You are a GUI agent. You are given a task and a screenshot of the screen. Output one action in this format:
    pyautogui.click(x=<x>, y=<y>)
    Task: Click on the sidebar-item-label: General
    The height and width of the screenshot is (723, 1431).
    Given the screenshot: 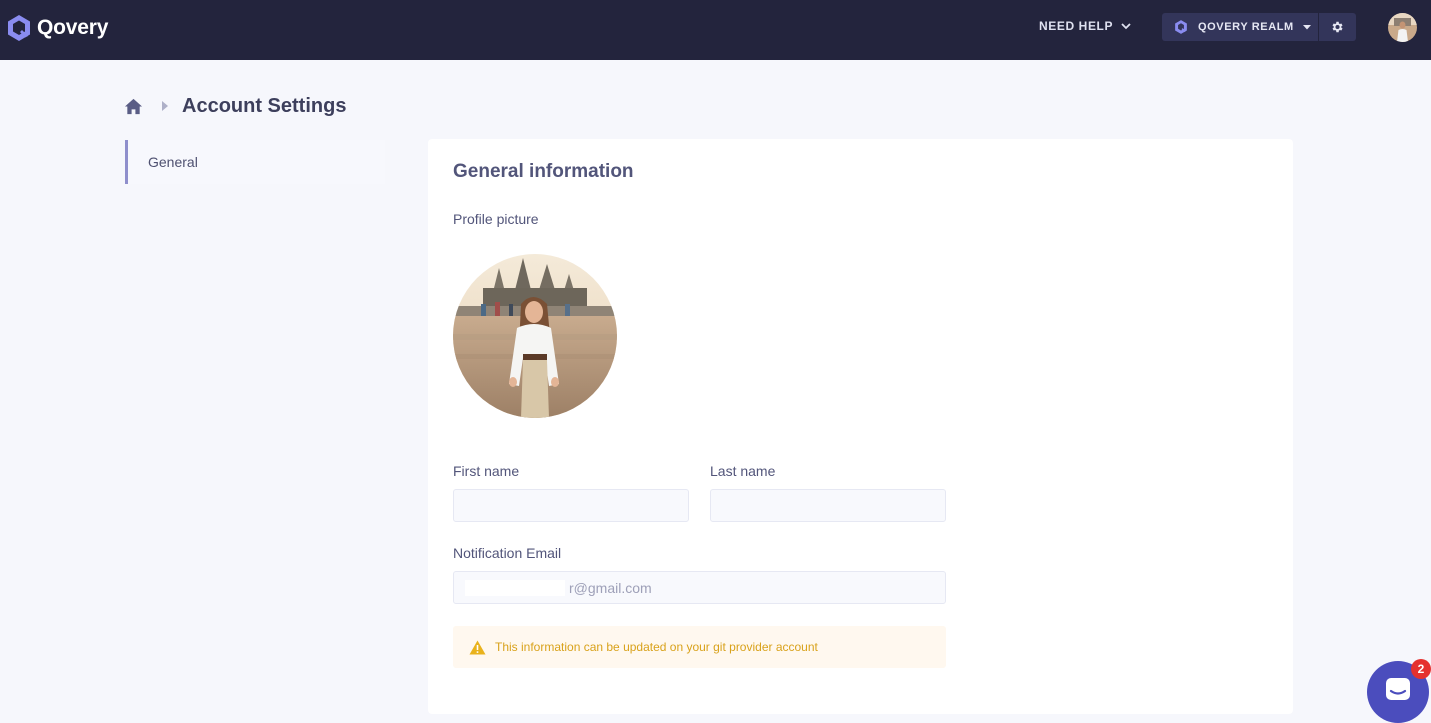 What is the action you would take?
    pyautogui.click(x=173, y=162)
    